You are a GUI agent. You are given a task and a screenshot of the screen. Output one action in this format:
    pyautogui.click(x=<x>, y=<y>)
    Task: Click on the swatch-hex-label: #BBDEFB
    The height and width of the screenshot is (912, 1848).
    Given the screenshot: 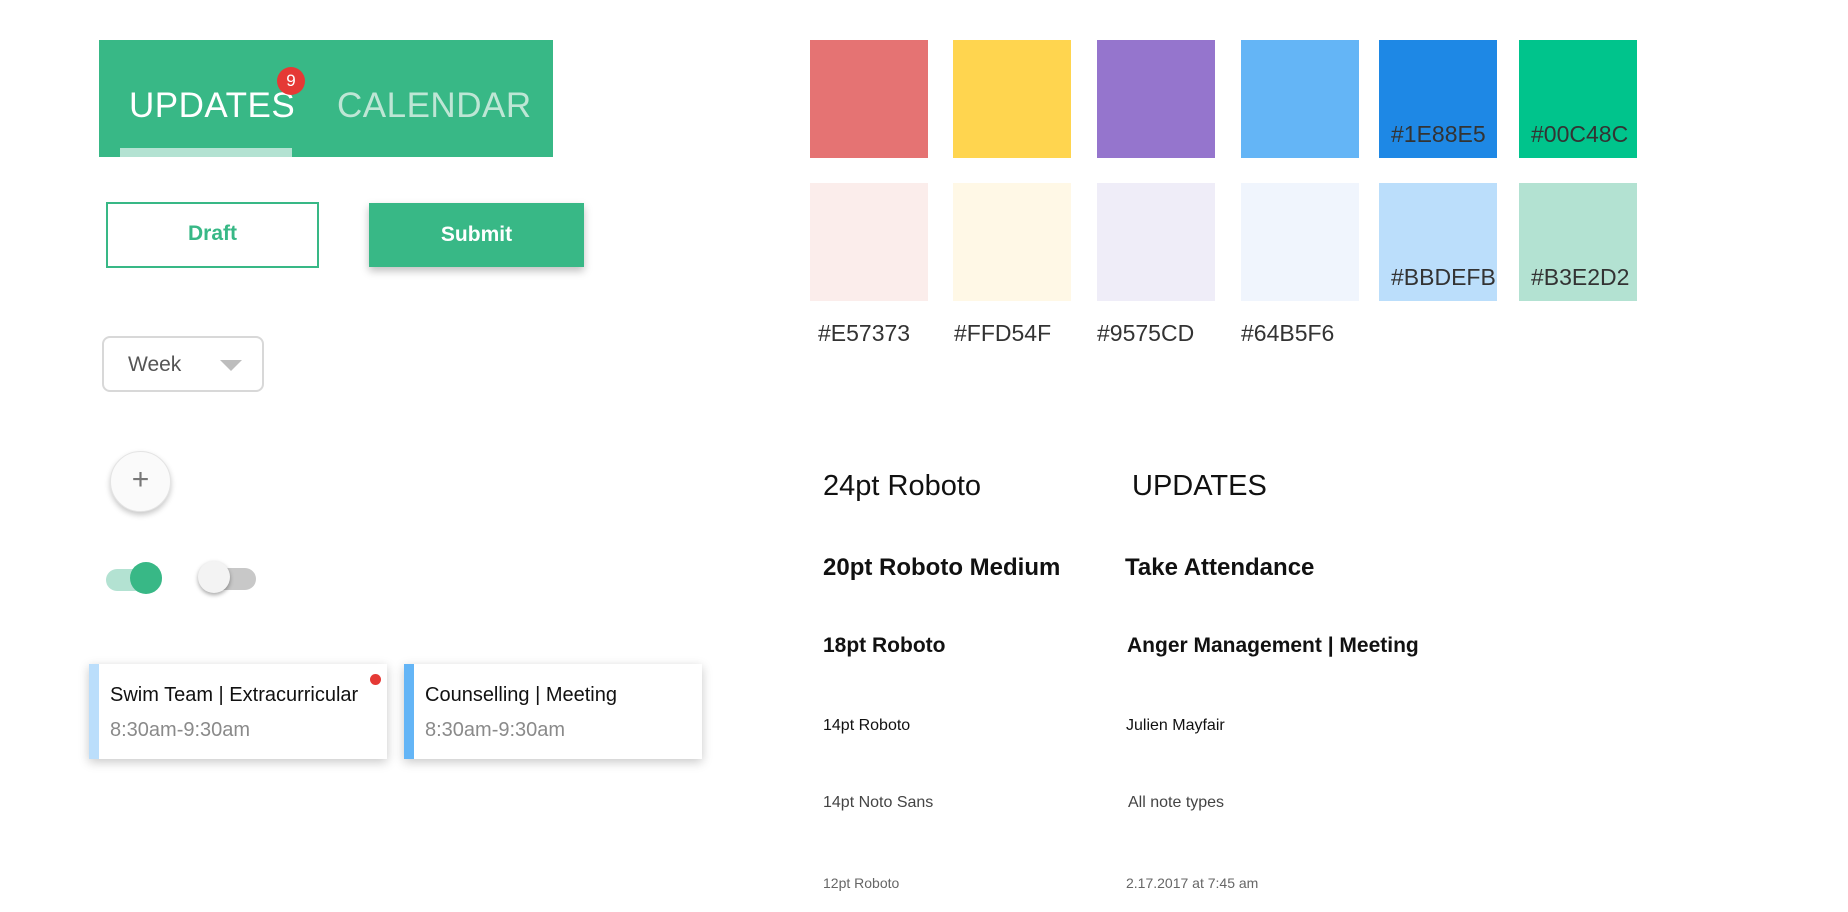 What is the action you would take?
    pyautogui.click(x=1443, y=277)
    